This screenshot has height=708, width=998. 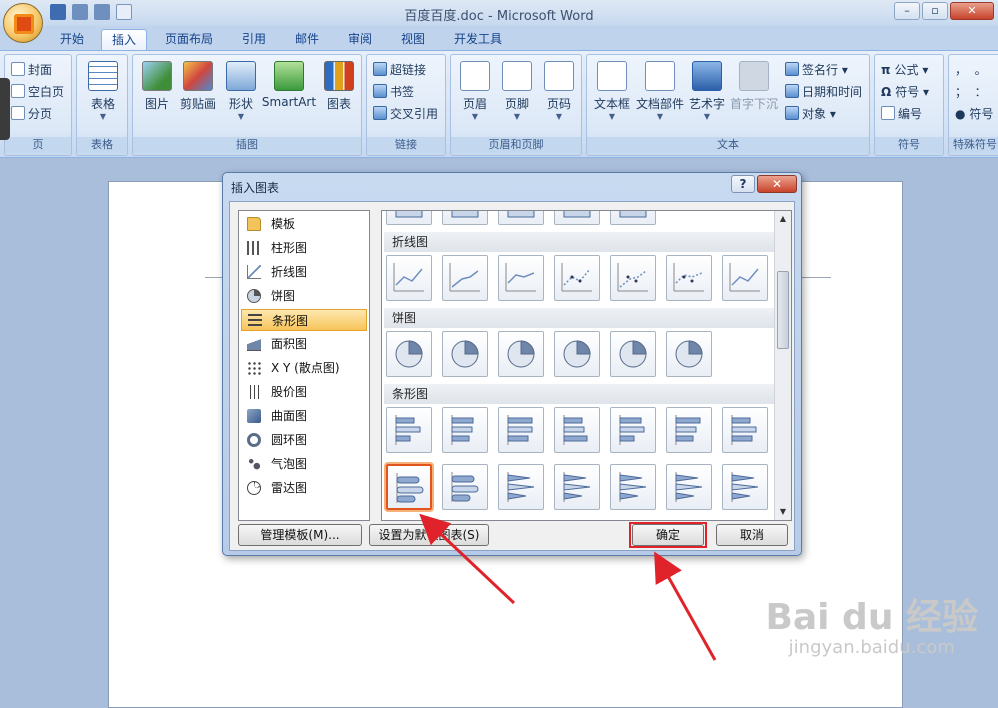 What do you see at coordinates (304, 224) in the screenshot?
I see `category-template: 模板` at bounding box center [304, 224].